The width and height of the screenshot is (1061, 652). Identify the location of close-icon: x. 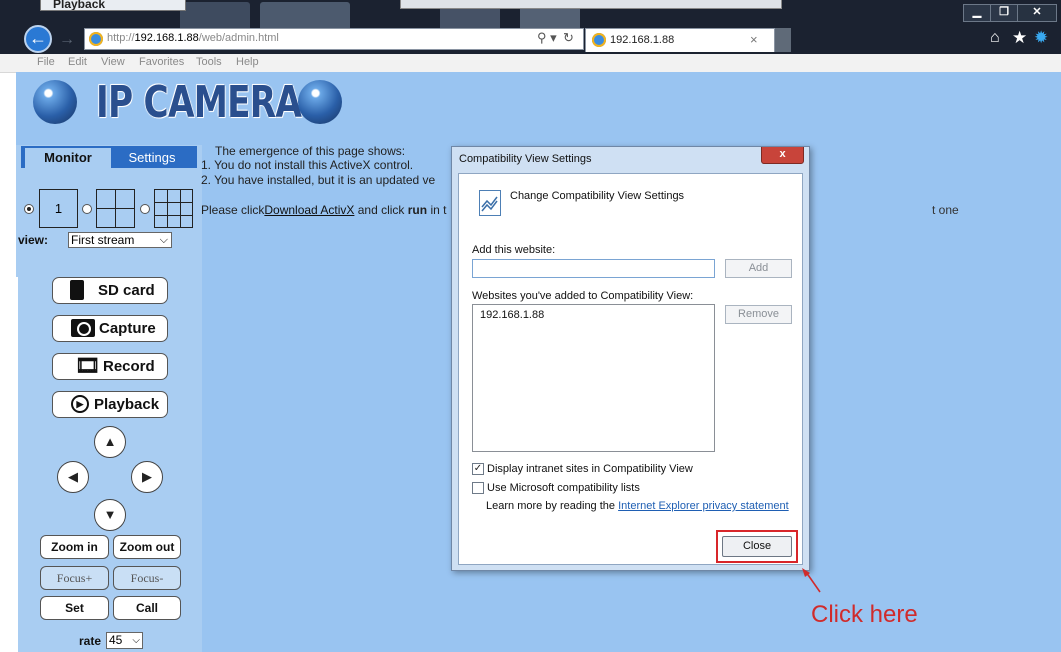
(782, 154).